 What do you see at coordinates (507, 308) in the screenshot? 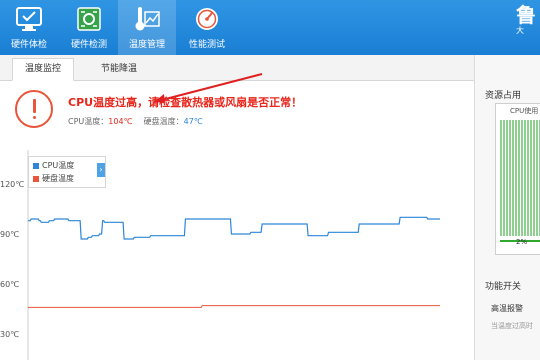
I see `high-temp-alarm-toggle: 高温报警` at bounding box center [507, 308].